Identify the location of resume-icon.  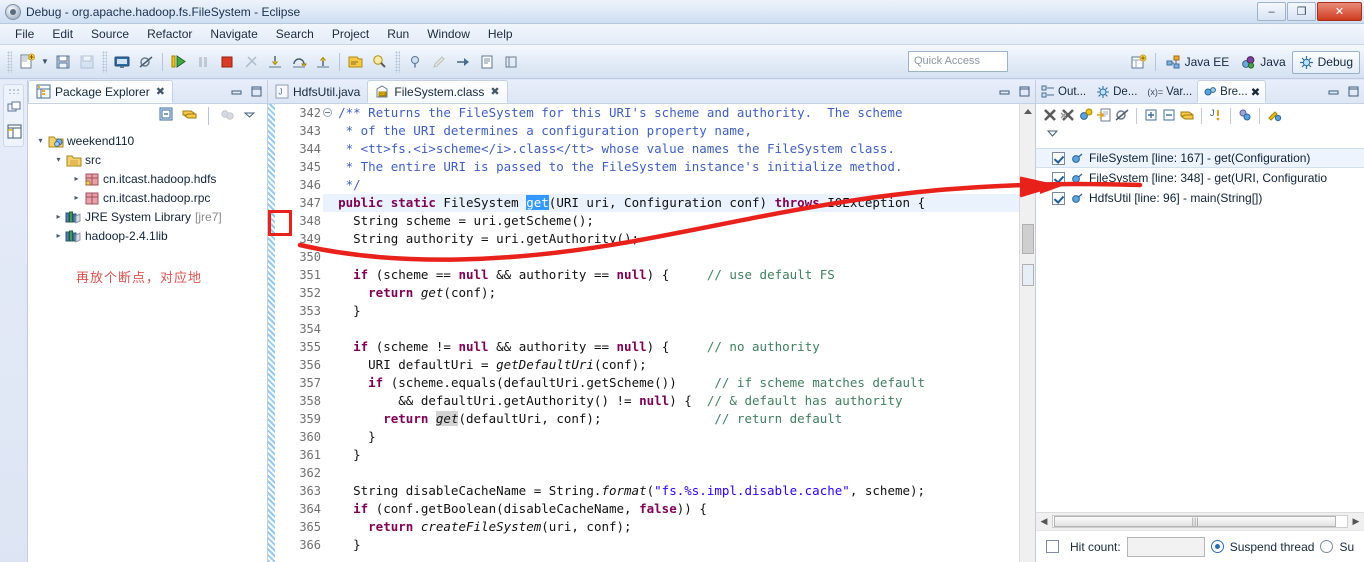
(179, 62).